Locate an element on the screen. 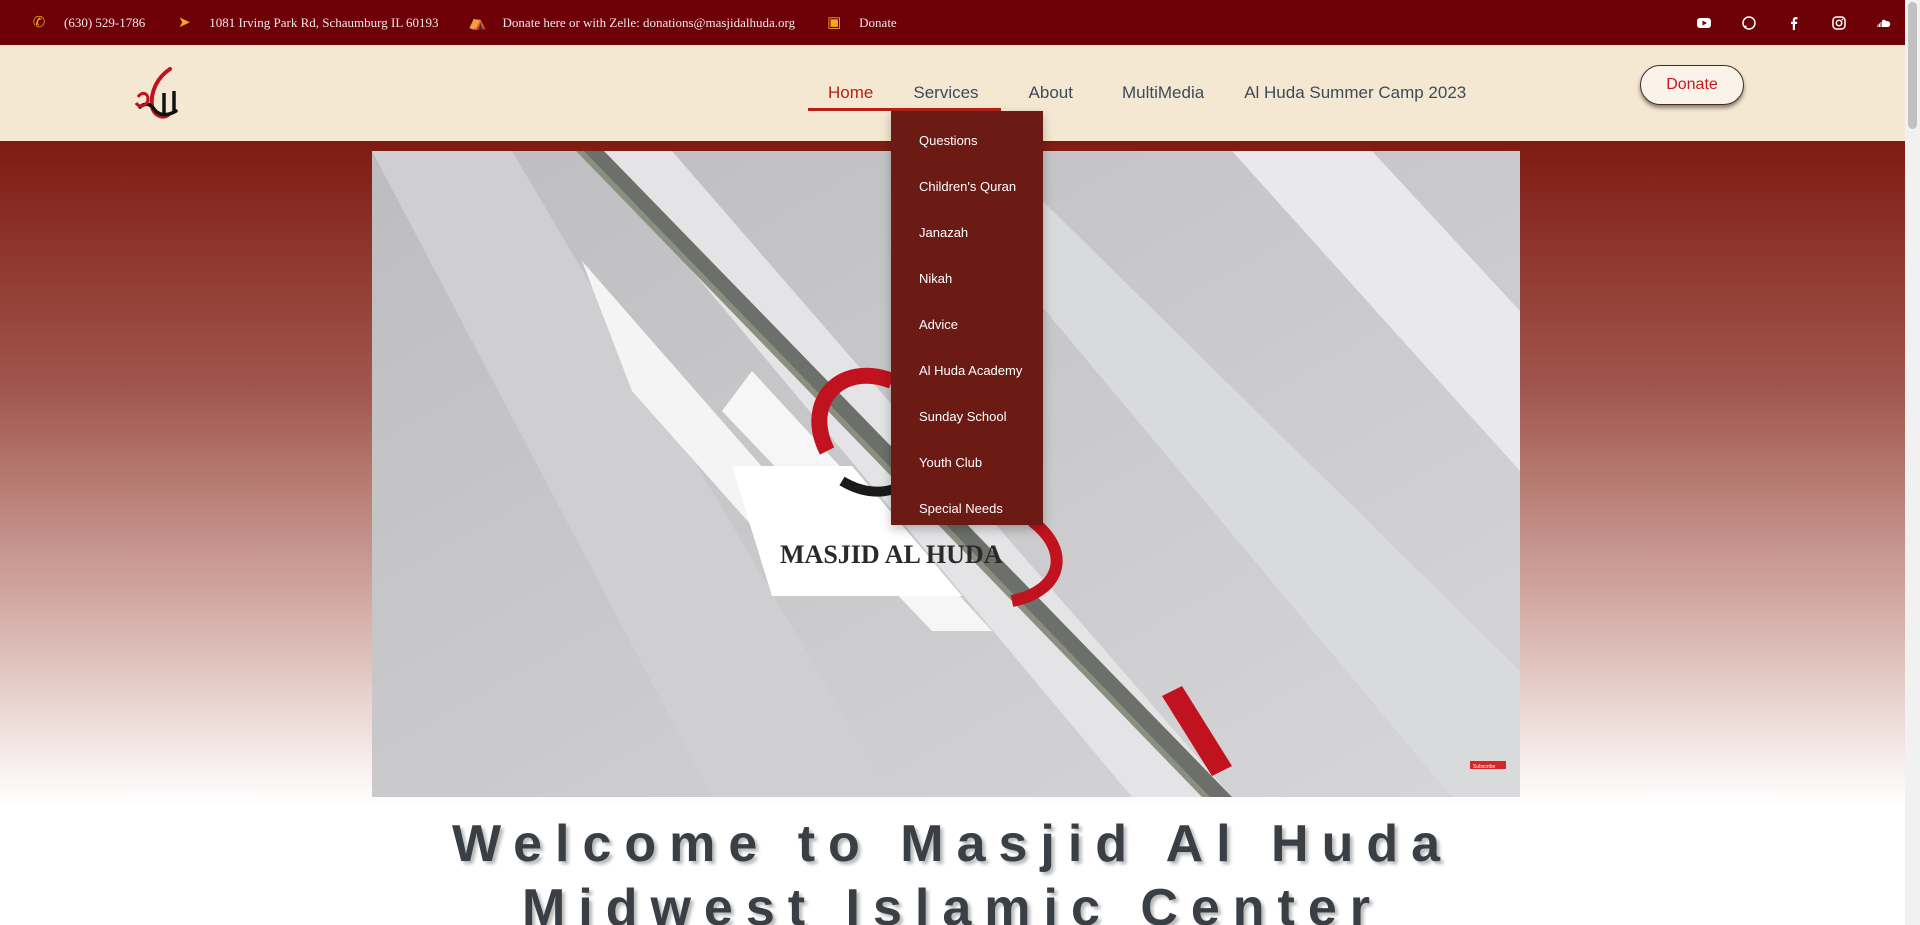 The width and height of the screenshot is (1920, 925). social-links is located at coordinates (1786, 22).